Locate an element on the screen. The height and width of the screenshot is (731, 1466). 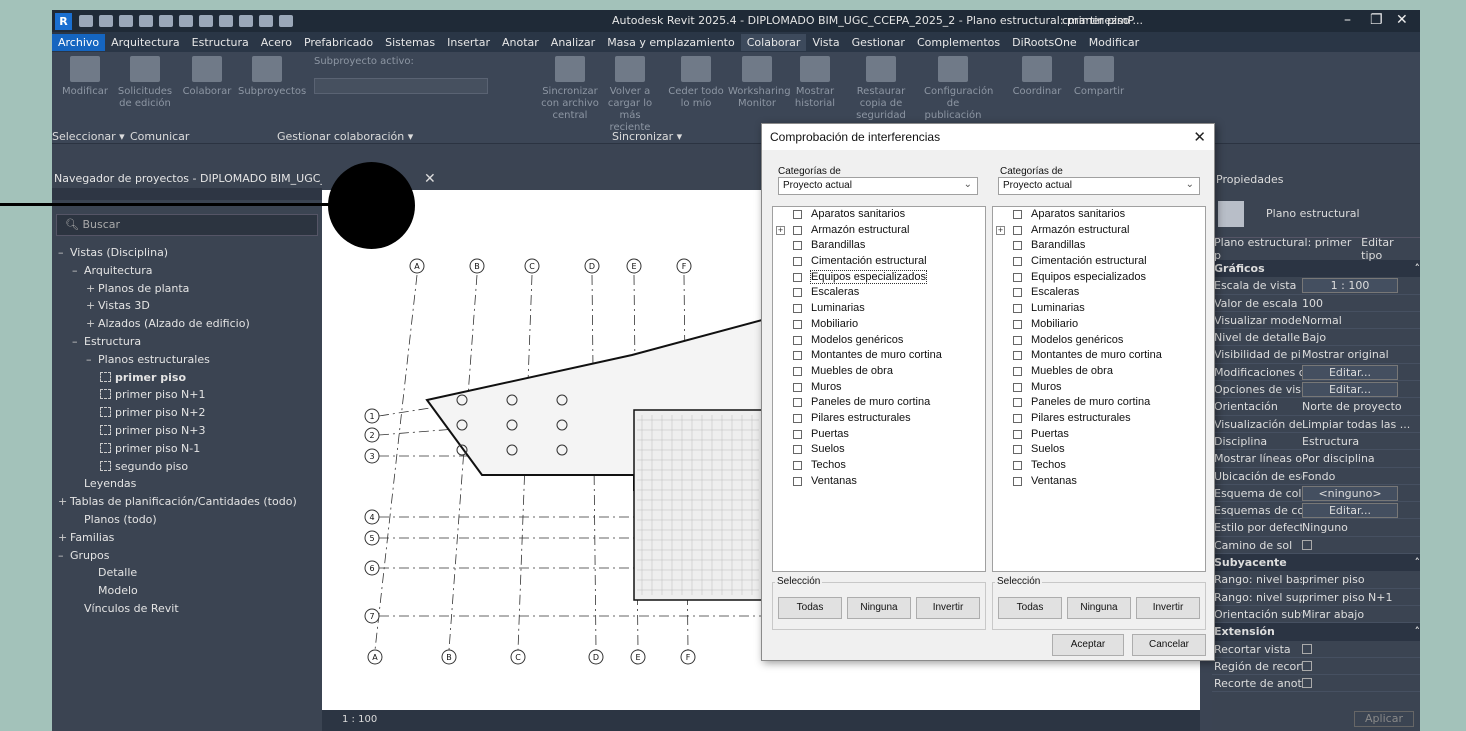
category-item: Puertas is located at coordinates (1099, 435).